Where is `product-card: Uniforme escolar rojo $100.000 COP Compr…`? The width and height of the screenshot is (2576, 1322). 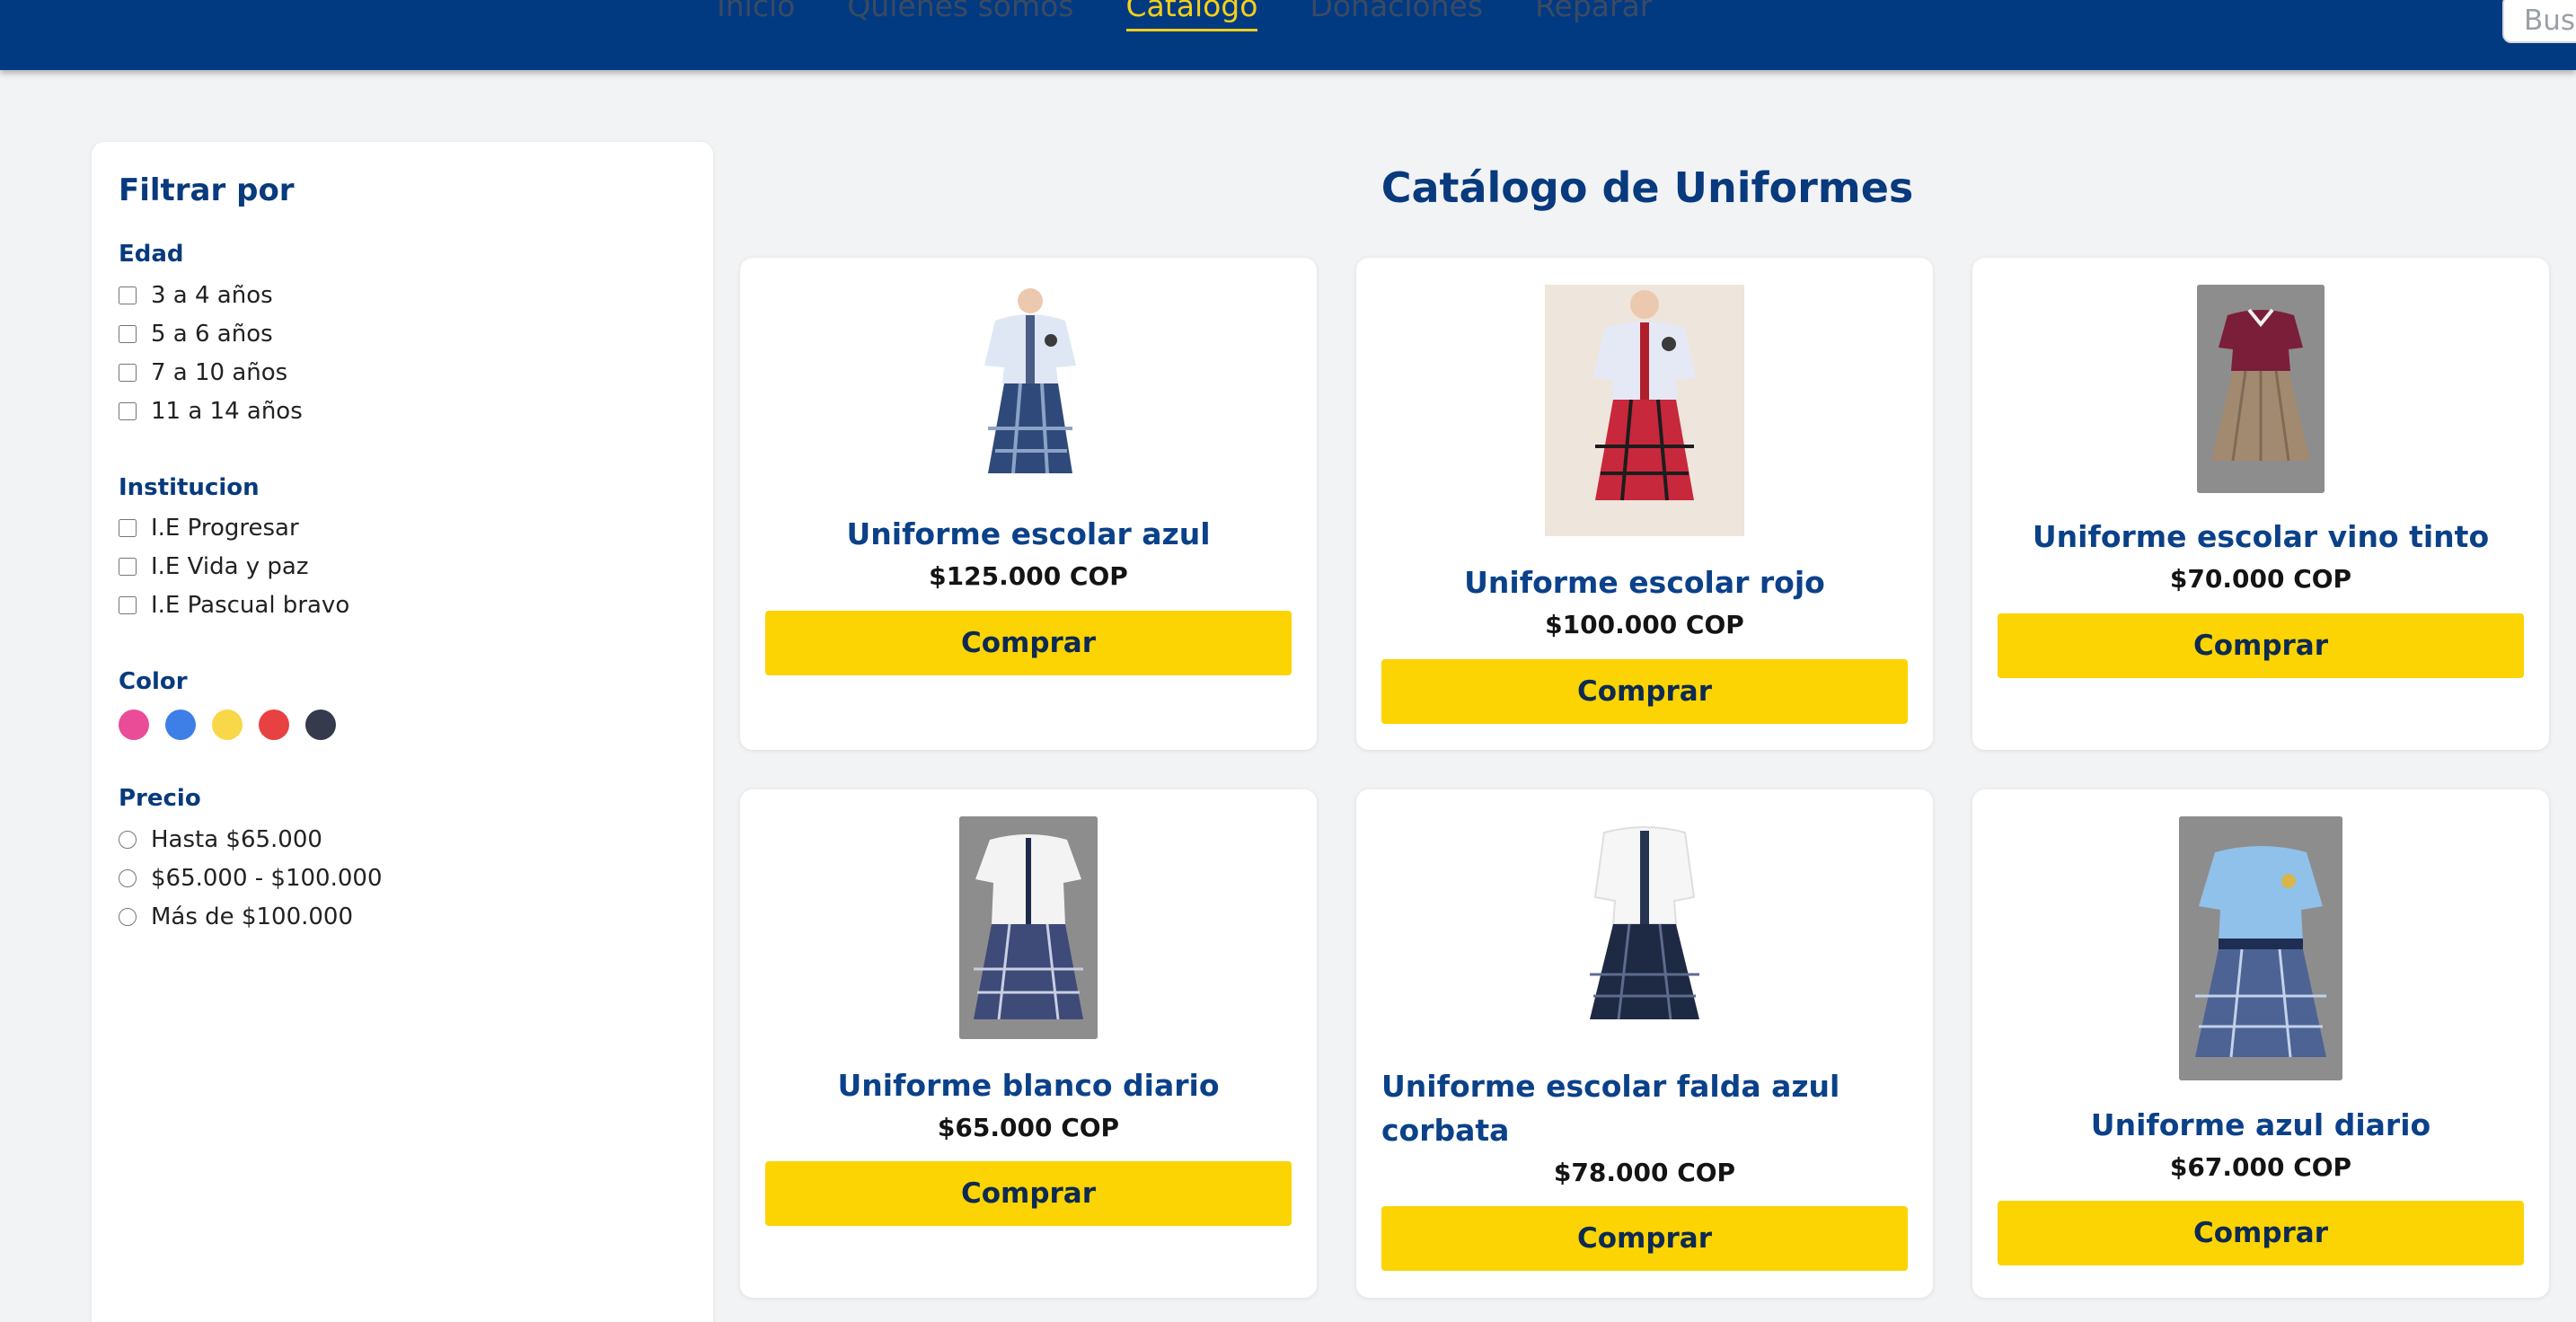
product-card: Uniforme escolar rojo $100.000 COP Compr… is located at coordinates (1644, 504).